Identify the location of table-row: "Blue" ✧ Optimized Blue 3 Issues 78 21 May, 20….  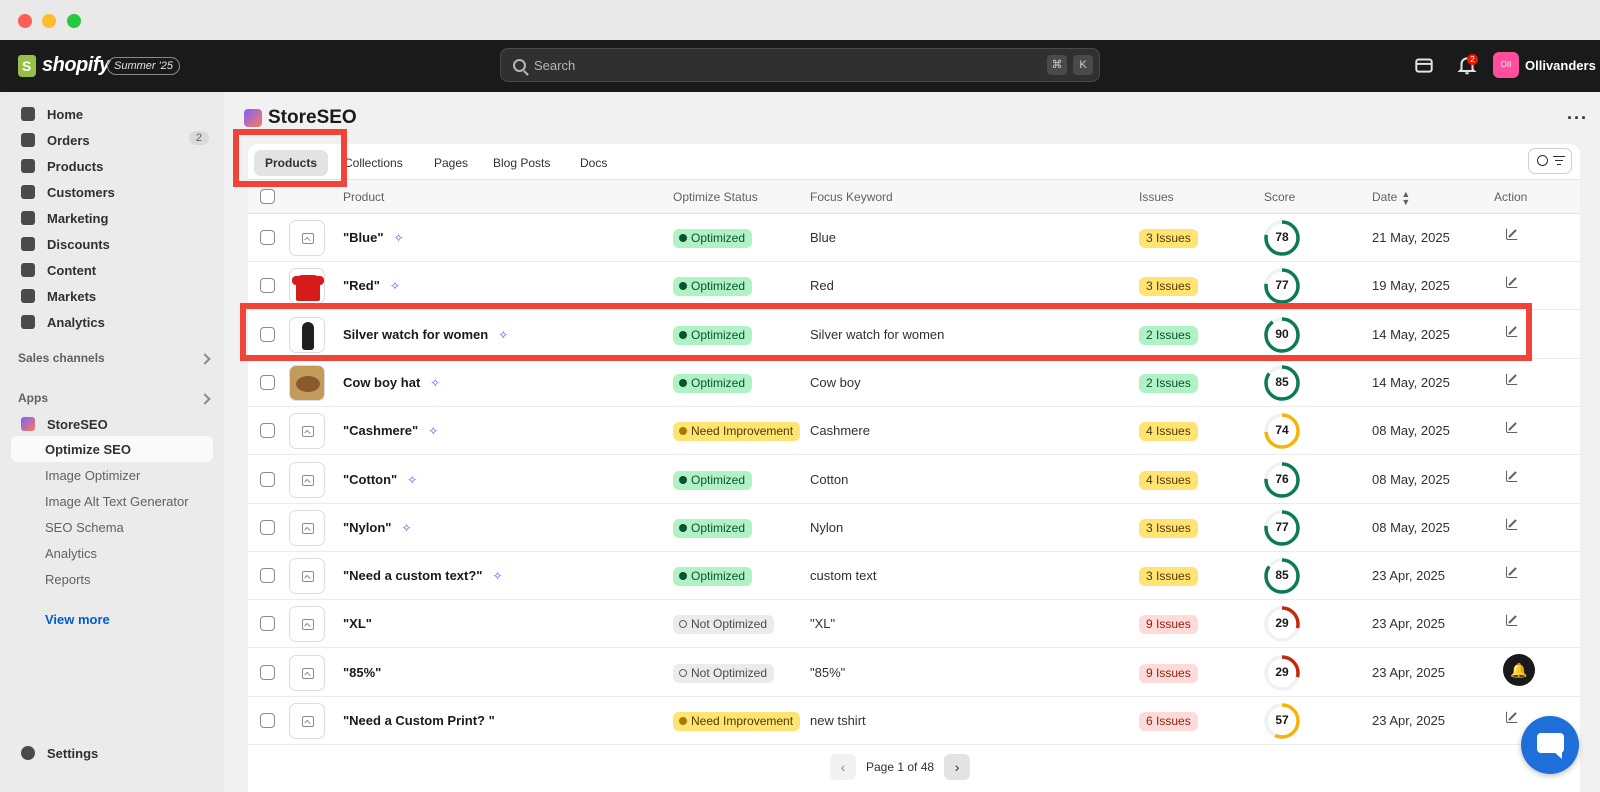
(914, 238).